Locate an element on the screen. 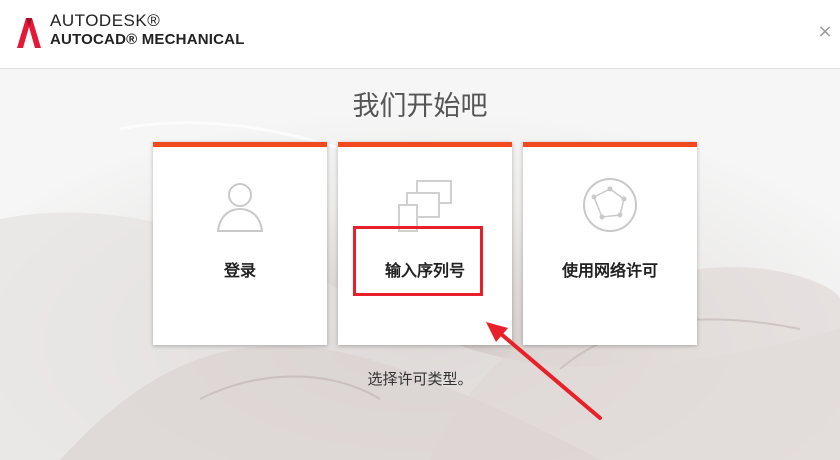 The height and width of the screenshot is (460, 840). sign-in-card: 登录 is located at coordinates (240, 243).